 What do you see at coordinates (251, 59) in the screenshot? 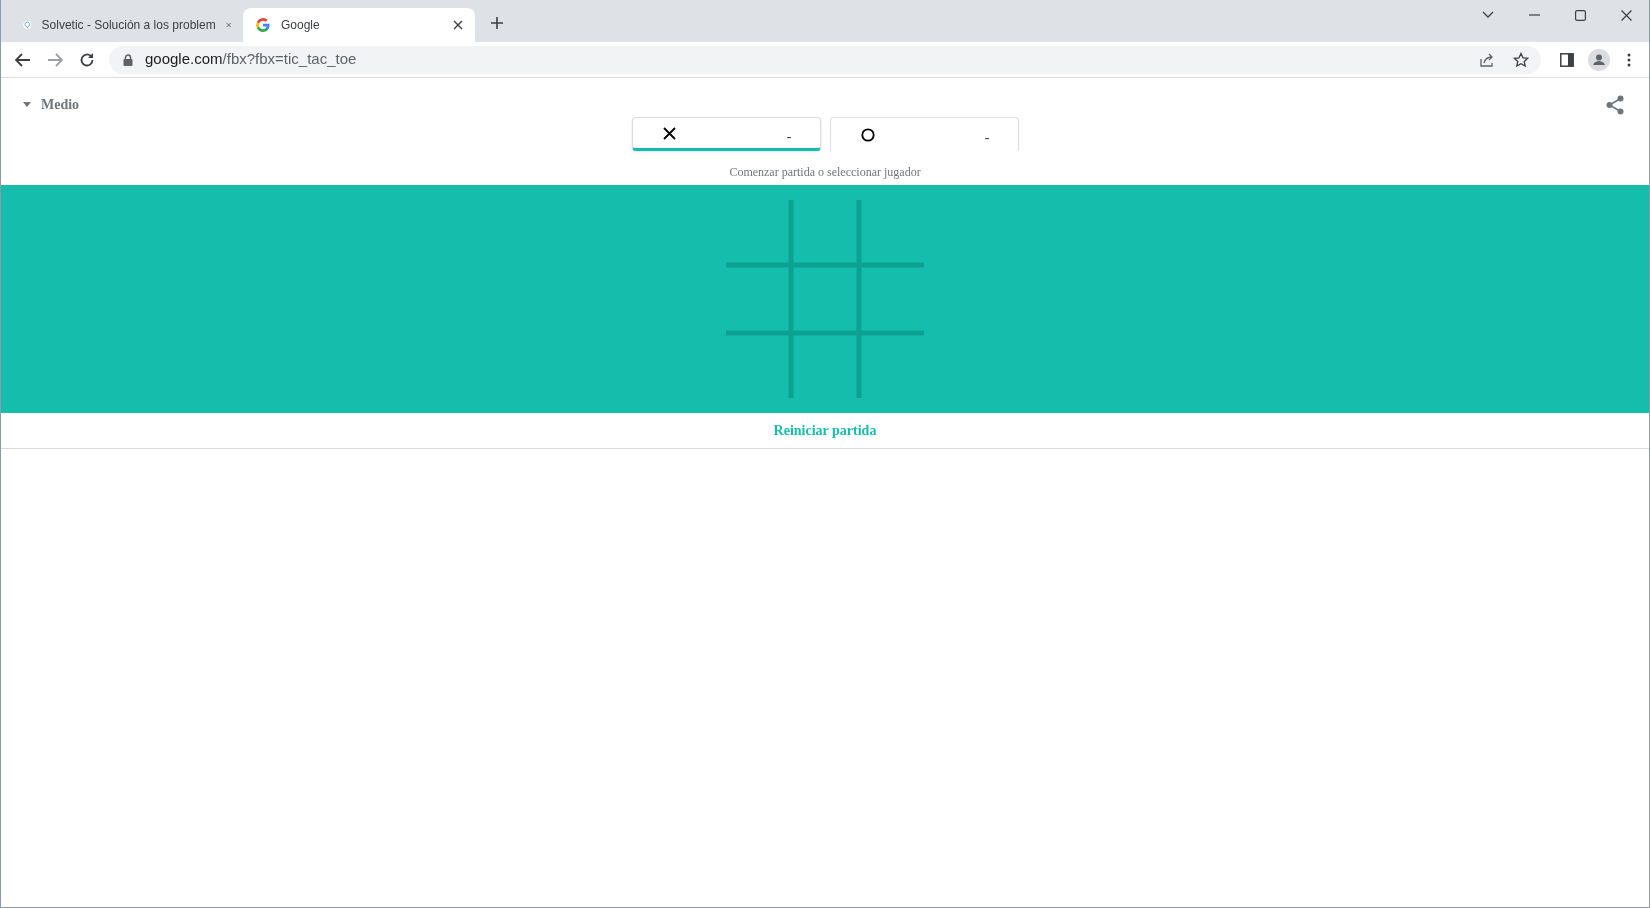
I see `url-text: google.com/fbx?fbx=tic_tac_toe` at bounding box center [251, 59].